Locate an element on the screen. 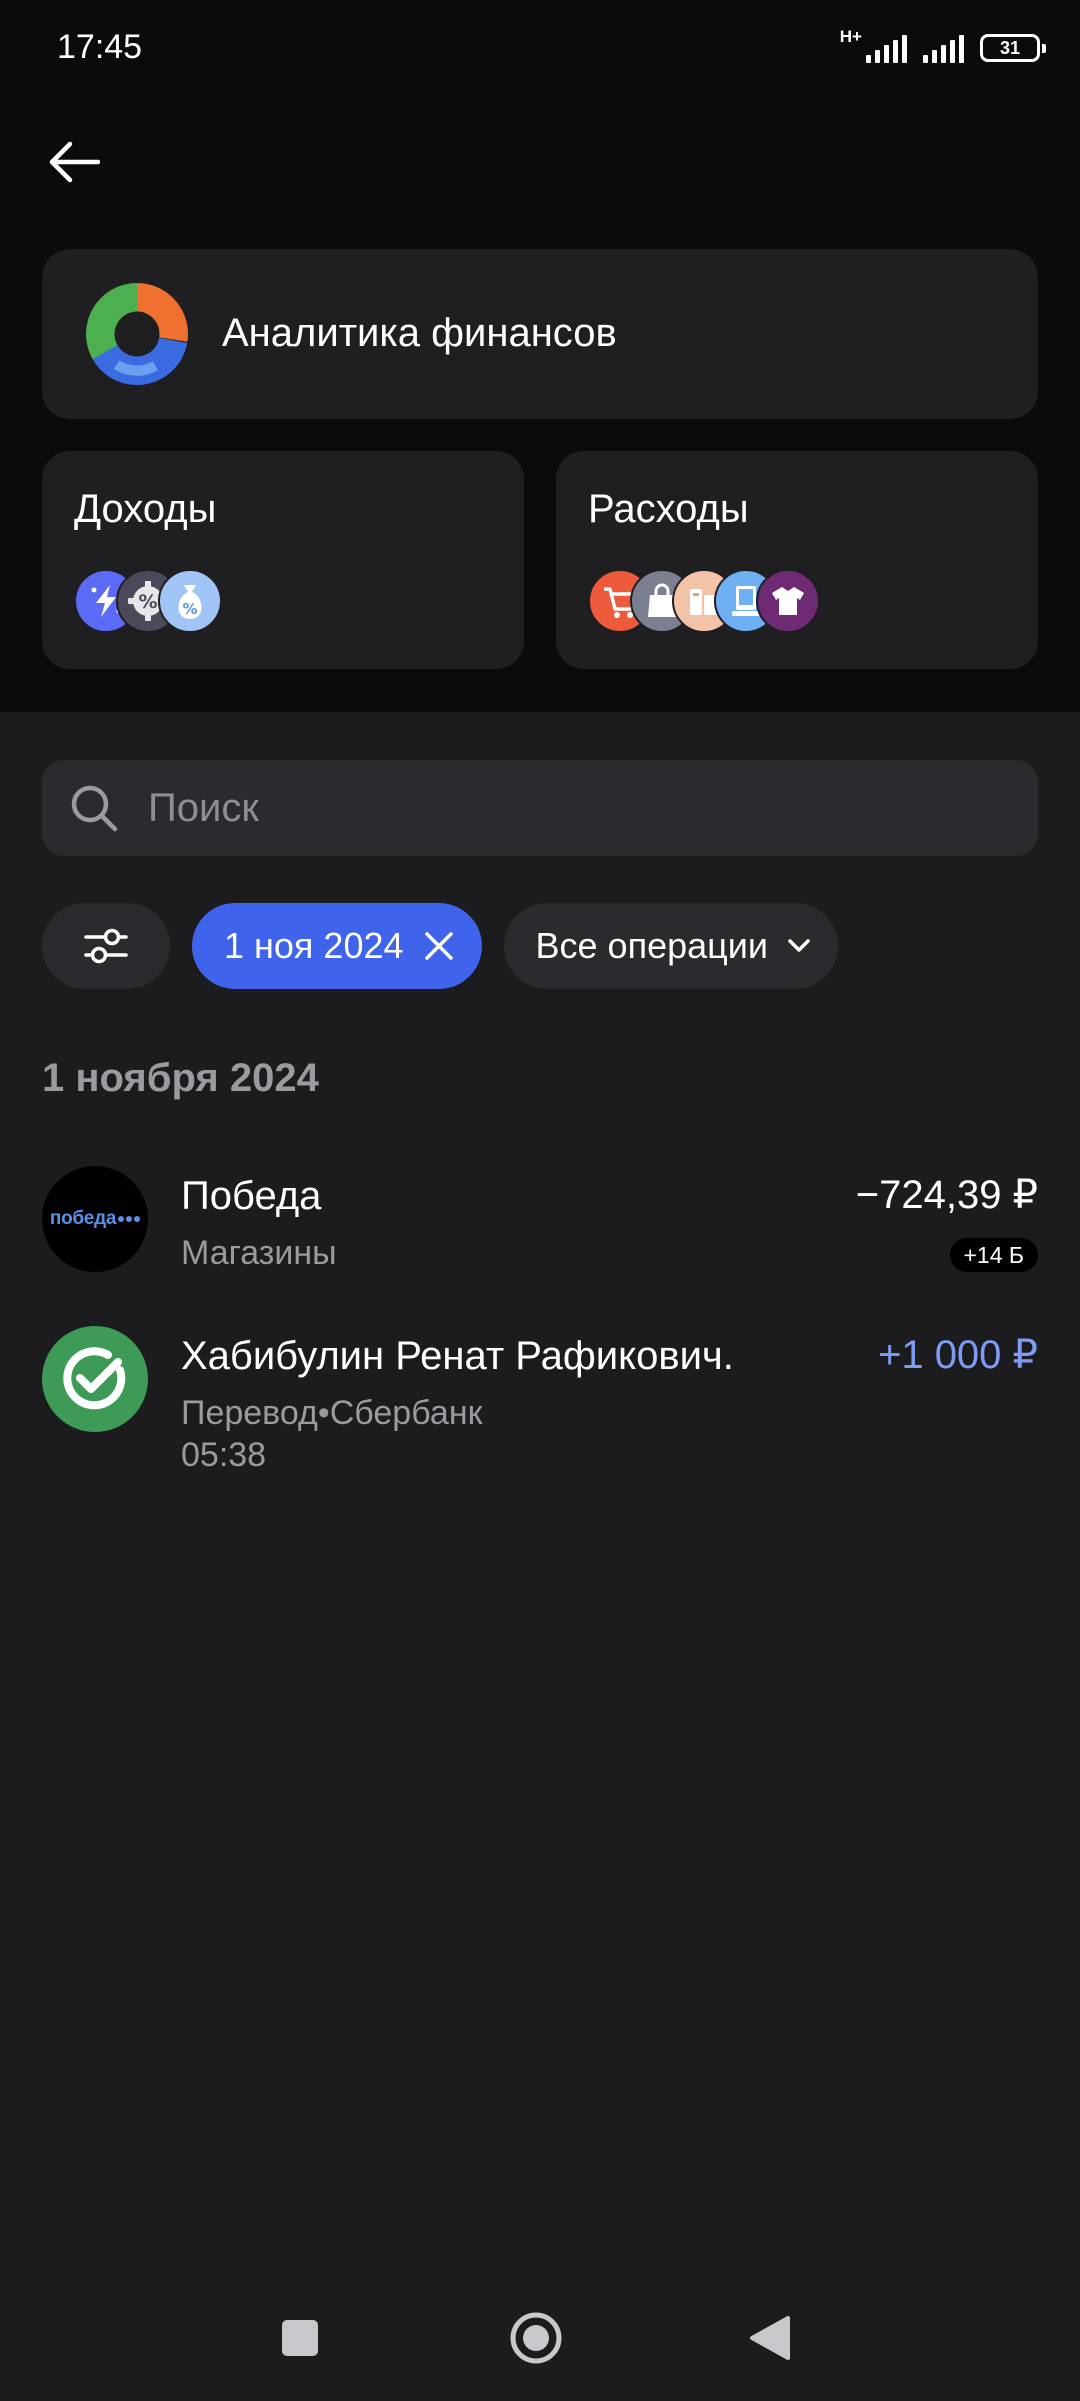 Image resolution: width=1080 pixels, height=2401 pixels. operations-filter-chip: Все операции is located at coordinates (670, 946).